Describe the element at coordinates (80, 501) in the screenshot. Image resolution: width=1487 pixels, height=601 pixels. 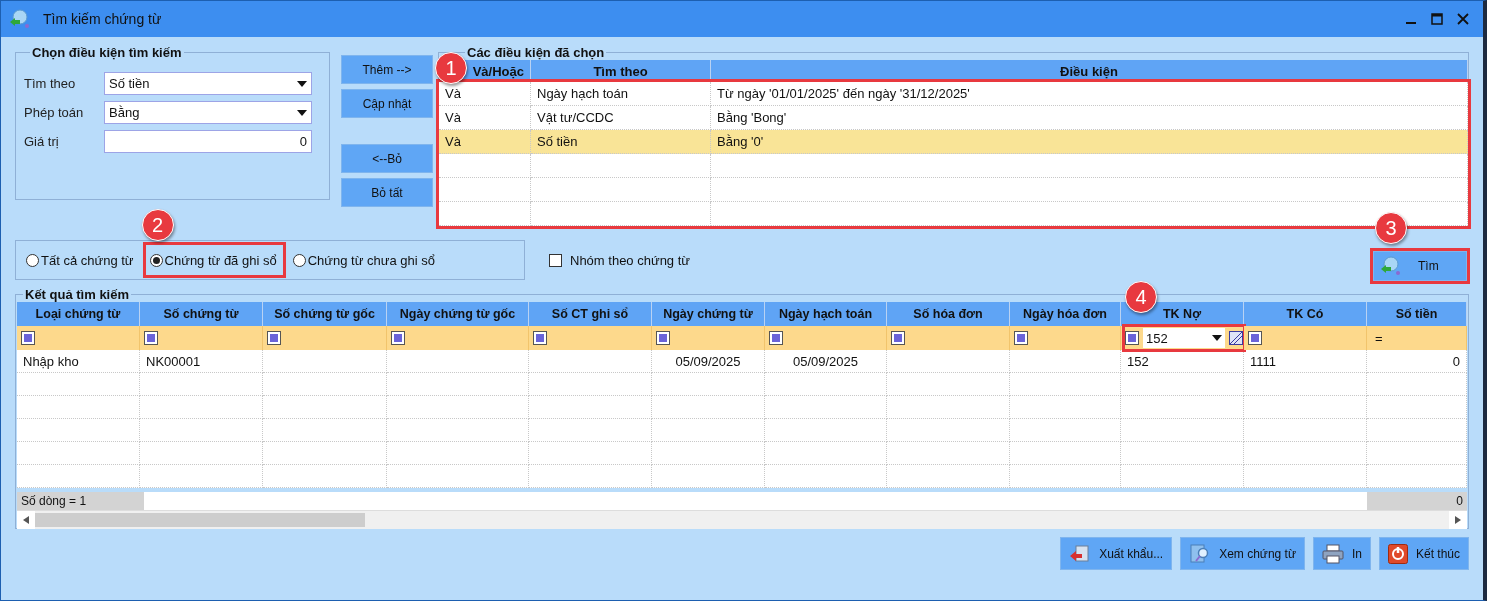
I see `row-count: Số dòng = 1` at that location.